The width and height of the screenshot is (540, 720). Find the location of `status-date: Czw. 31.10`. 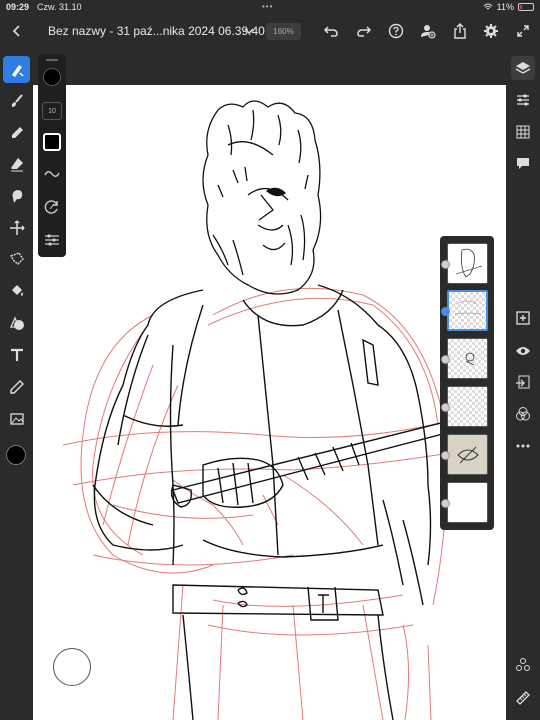

status-date: Czw. 31.10 is located at coordinates (59, 7).